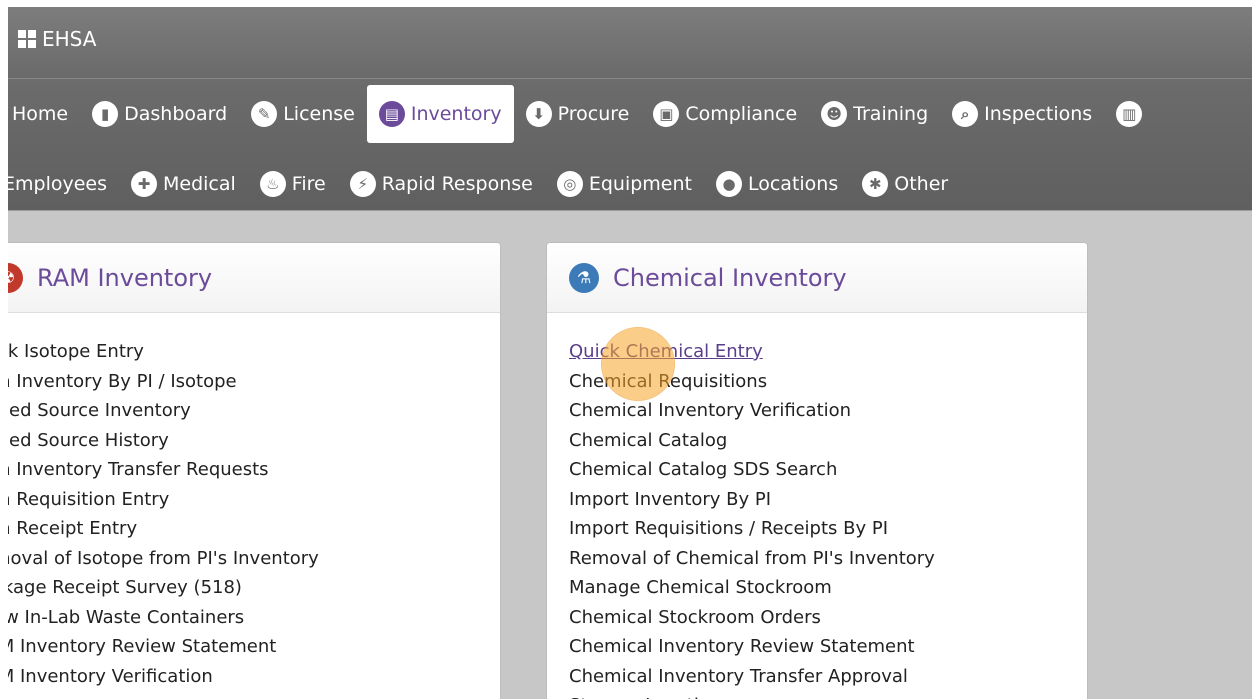  What do you see at coordinates (254, 618) in the screenshot?
I see `panel-link: ew In-Lab Waste Containers` at bounding box center [254, 618].